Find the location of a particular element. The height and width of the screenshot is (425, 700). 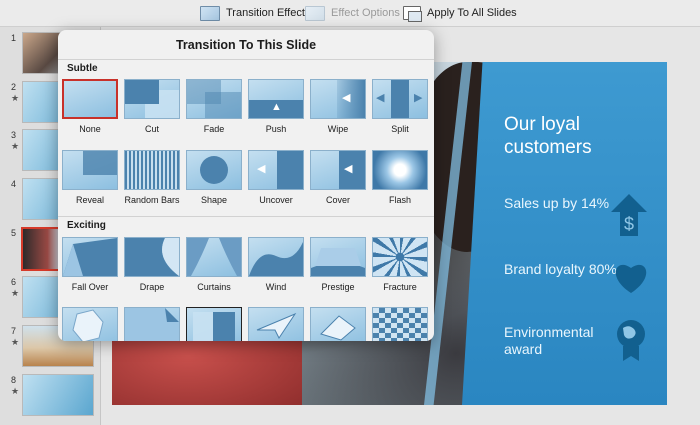

transition-effect-button: Transition Effect is located at coordinates (252, 13).